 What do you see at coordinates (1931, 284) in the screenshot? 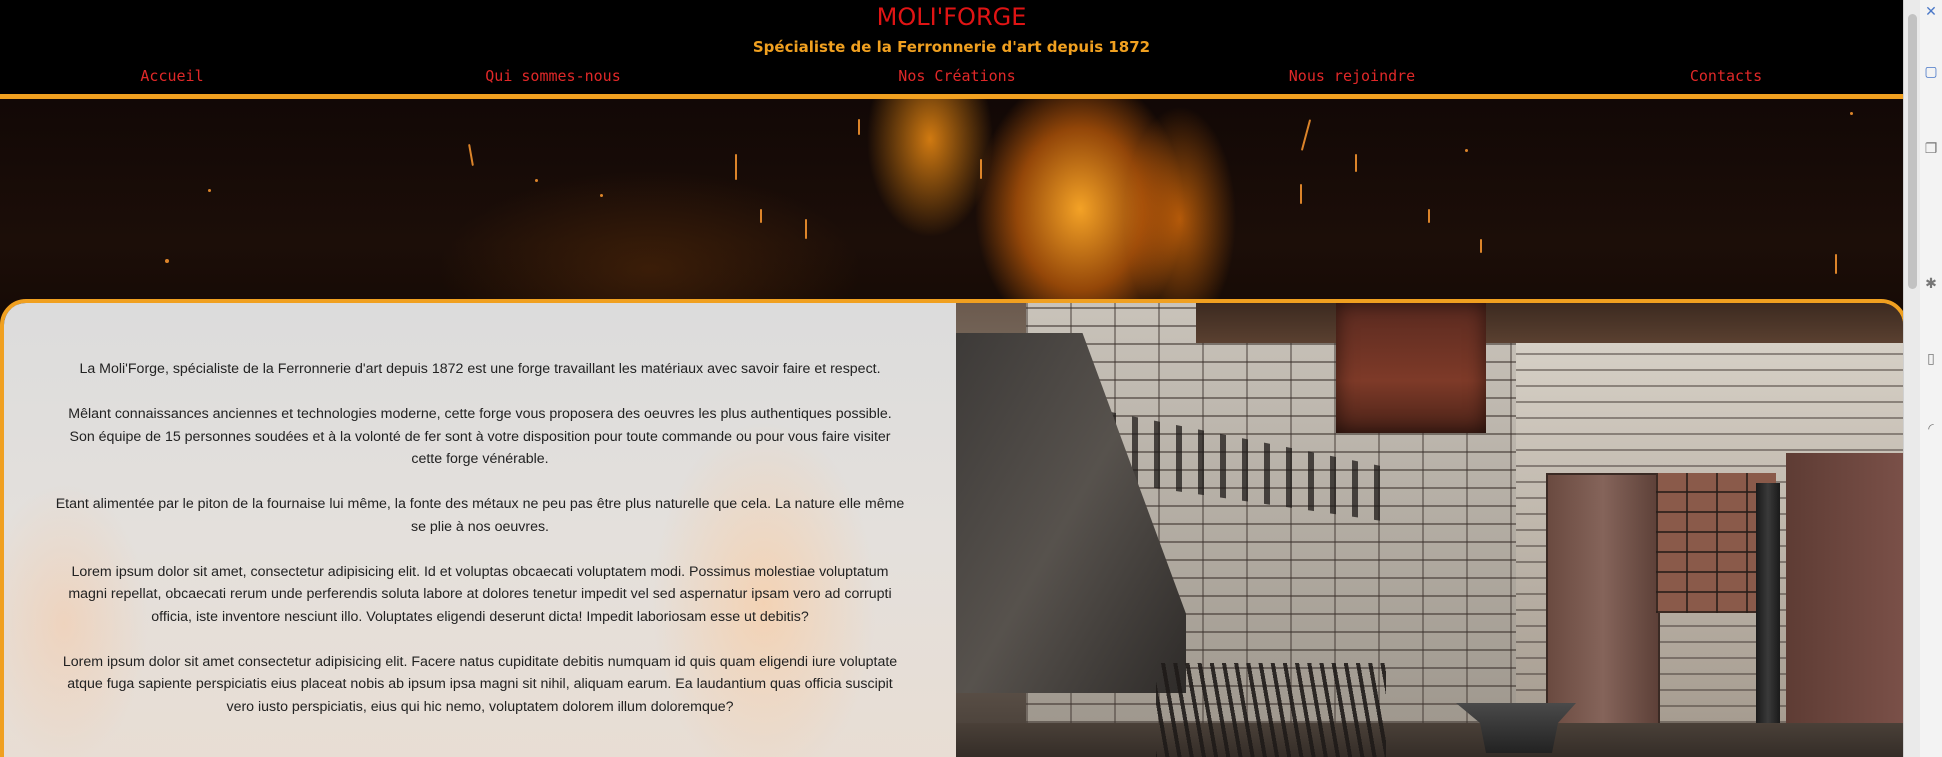
I see `settings-icon: ✱` at bounding box center [1931, 284].